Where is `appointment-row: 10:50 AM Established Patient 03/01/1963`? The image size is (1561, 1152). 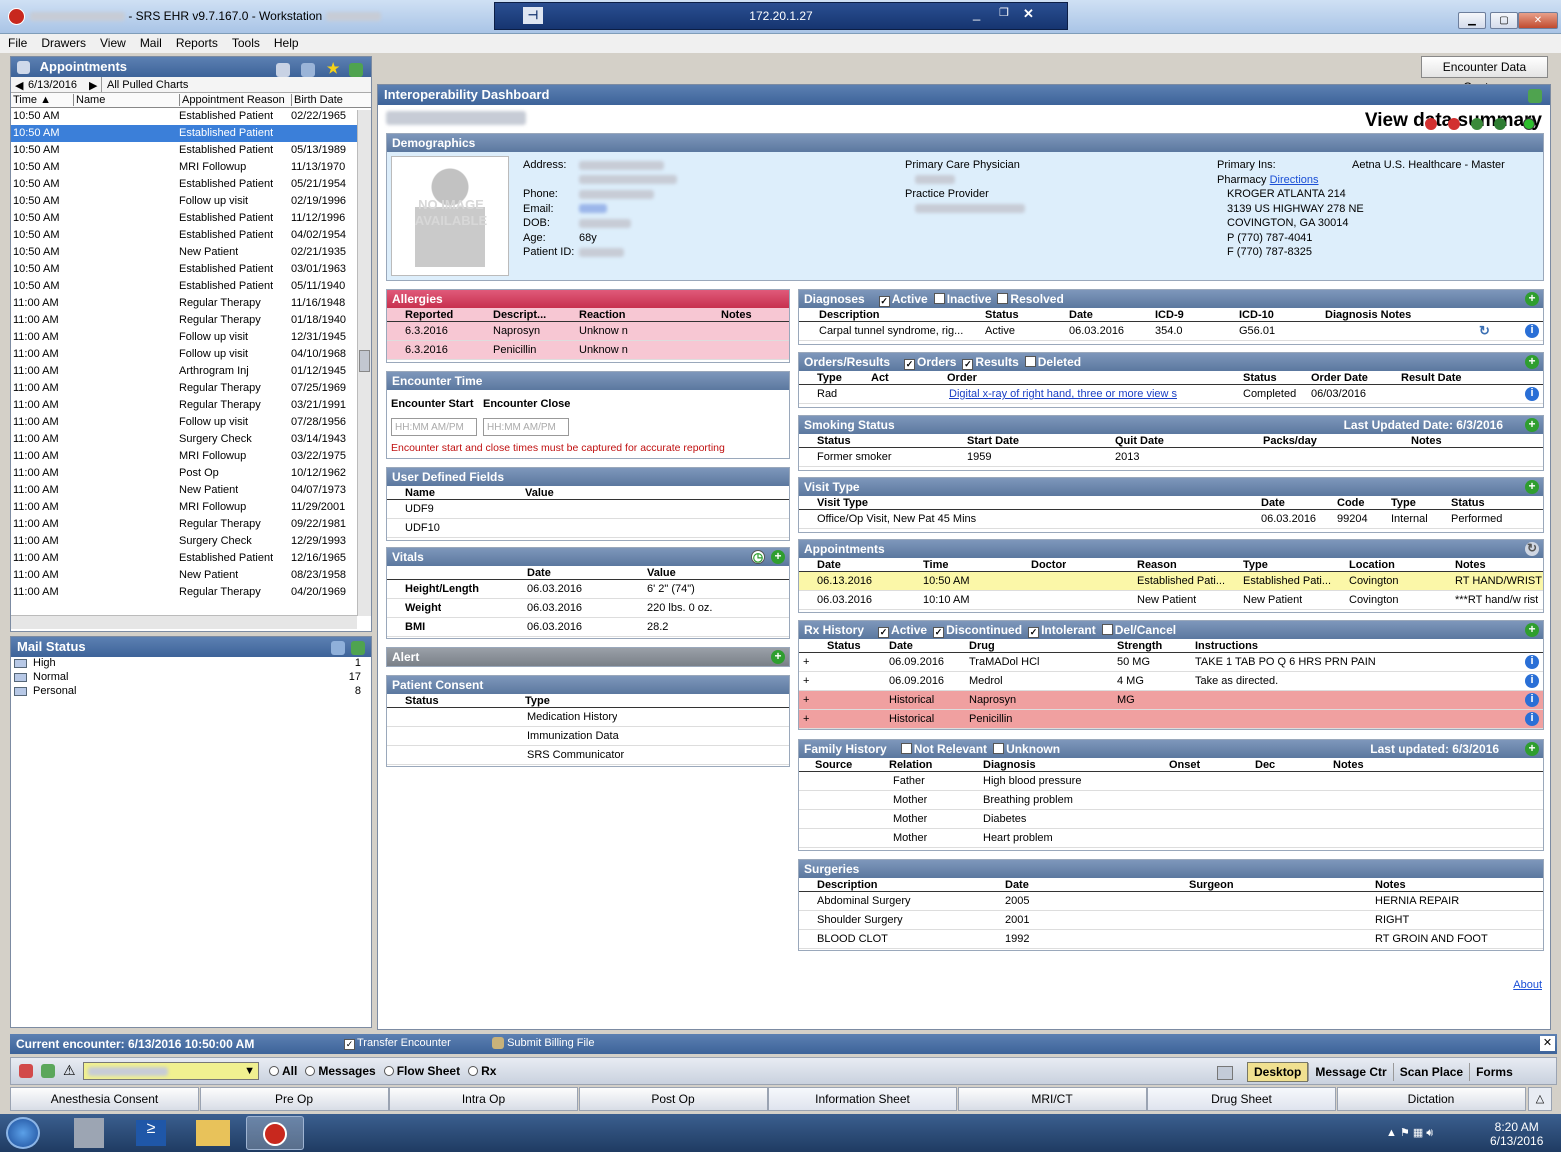 appointment-row: 10:50 AM Established Patient 03/01/1963 is located at coordinates (184, 269).